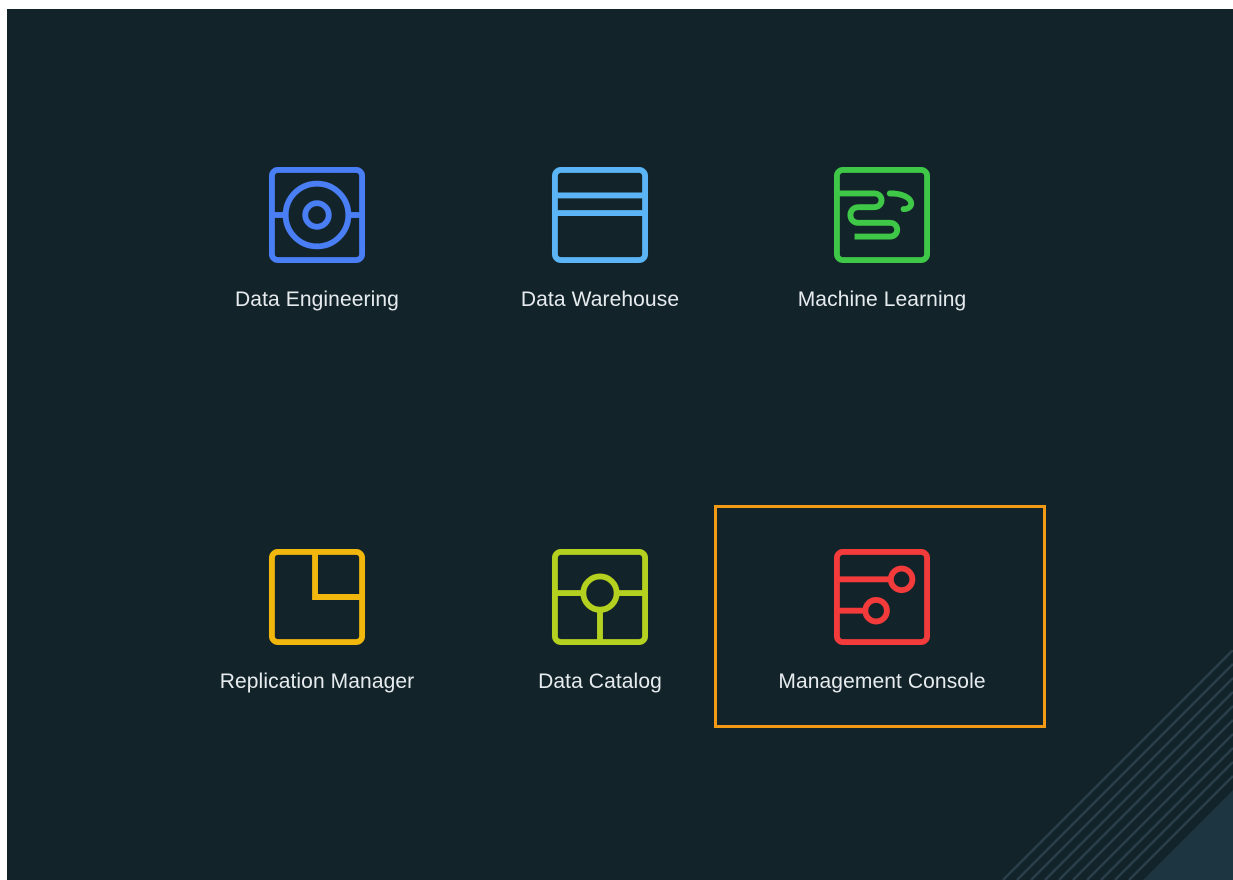  I want to click on tile-label: Data Catalog, so click(600, 681).